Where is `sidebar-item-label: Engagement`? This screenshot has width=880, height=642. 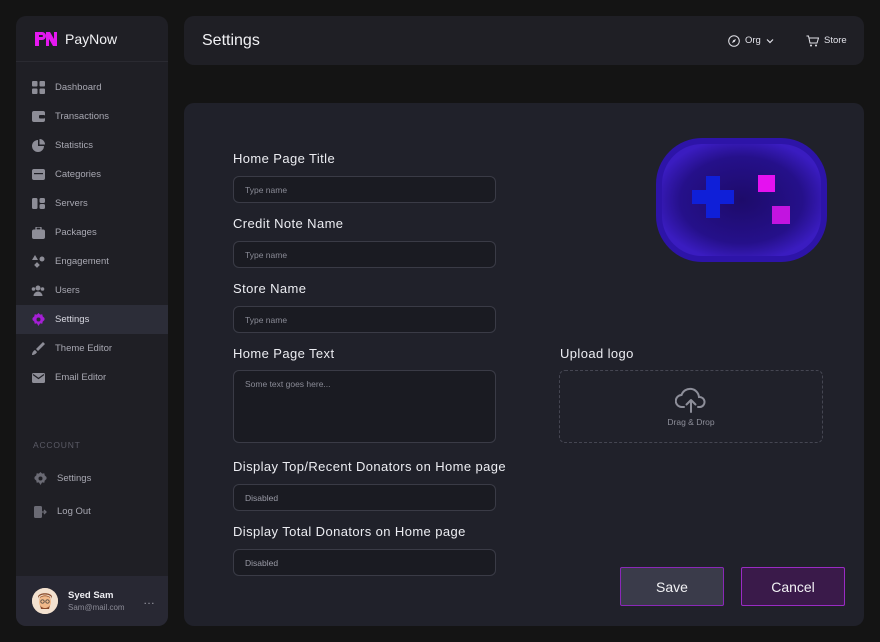
sidebar-item-label: Engagement is located at coordinates (82, 261).